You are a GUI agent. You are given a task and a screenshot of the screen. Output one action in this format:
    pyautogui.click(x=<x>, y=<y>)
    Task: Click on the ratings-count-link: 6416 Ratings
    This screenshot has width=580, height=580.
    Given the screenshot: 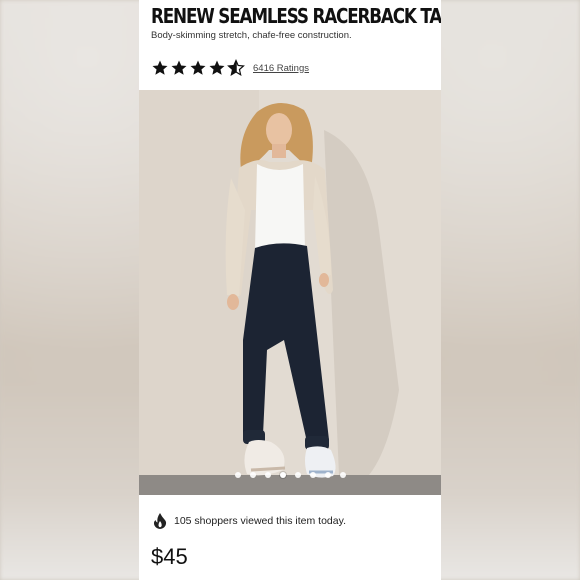 What is the action you would take?
    pyautogui.click(x=281, y=68)
    